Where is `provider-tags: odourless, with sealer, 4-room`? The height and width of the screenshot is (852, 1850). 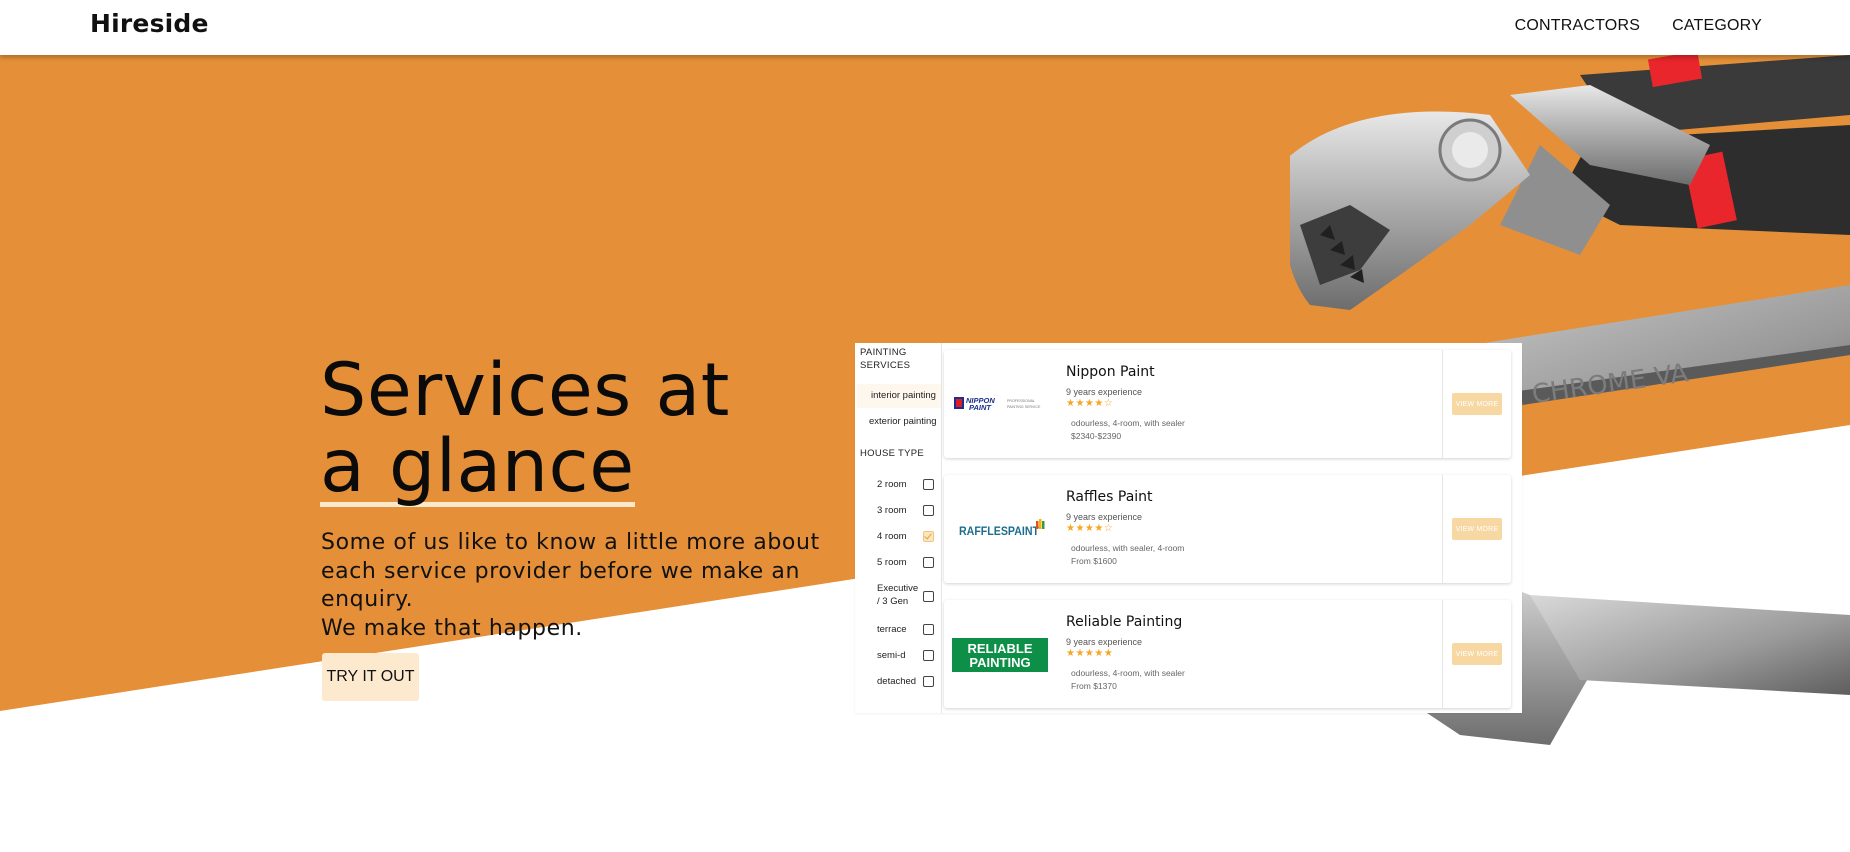
provider-tags: odourless, with sealer, 4-room is located at coordinates (1128, 548).